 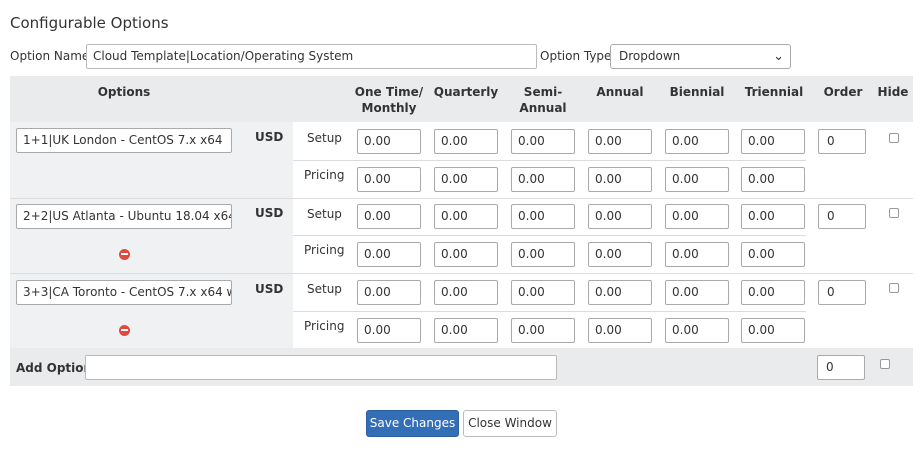 What do you see at coordinates (578, 56) in the screenshot?
I see `option-type-label: Option Type:` at bounding box center [578, 56].